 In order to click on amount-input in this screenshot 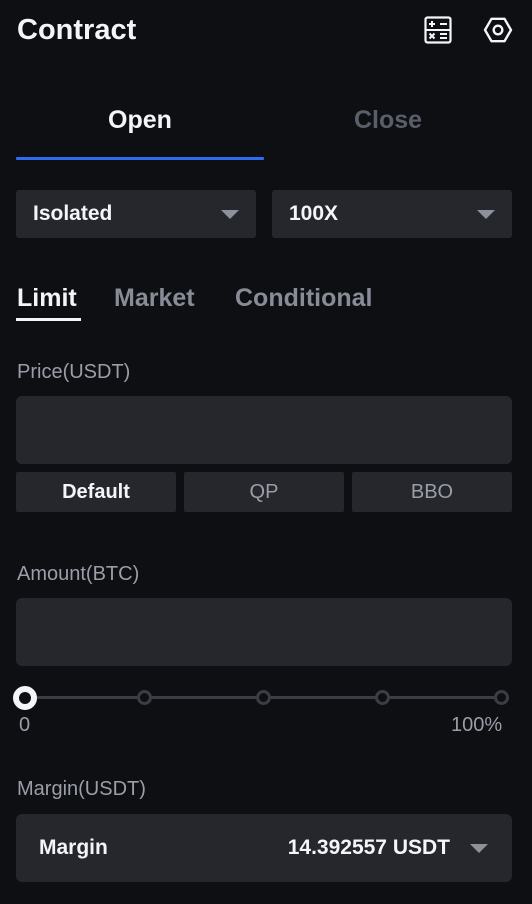, I will do `click(264, 632)`.